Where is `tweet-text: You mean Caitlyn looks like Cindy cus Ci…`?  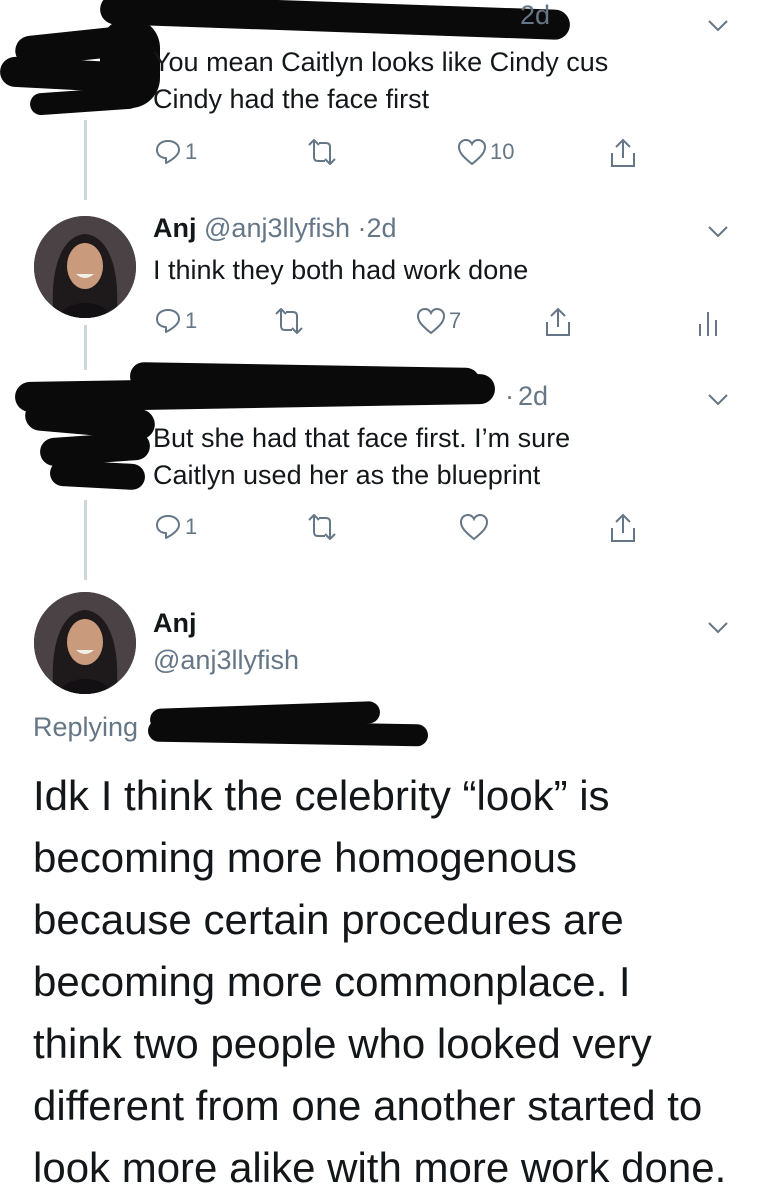
tweet-text: You mean Caitlyn looks like Cindy cus Ci… is located at coordinates (380, 81).